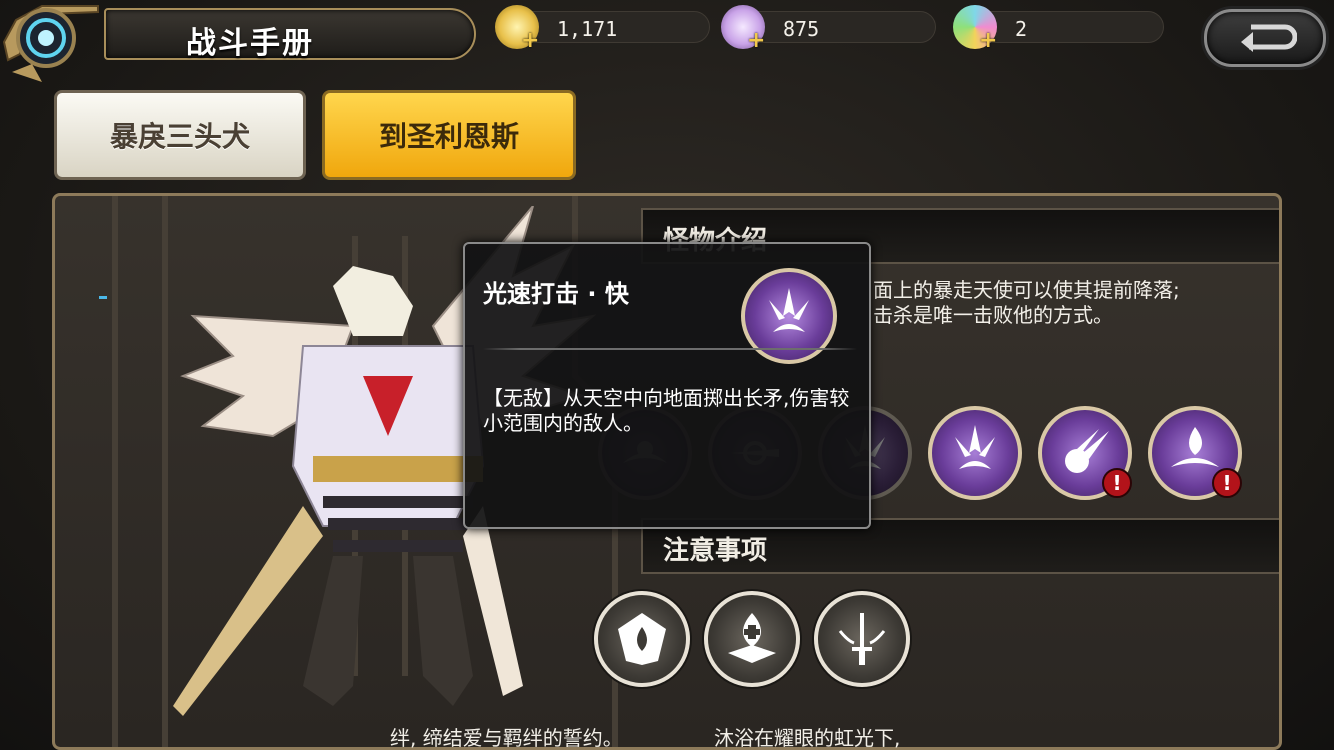 The height and width of the screenshot is (750, 1334). Describe the element at coordinates (756, 40) in the screenshot. I see `add-crystal-icon: +` at that location.